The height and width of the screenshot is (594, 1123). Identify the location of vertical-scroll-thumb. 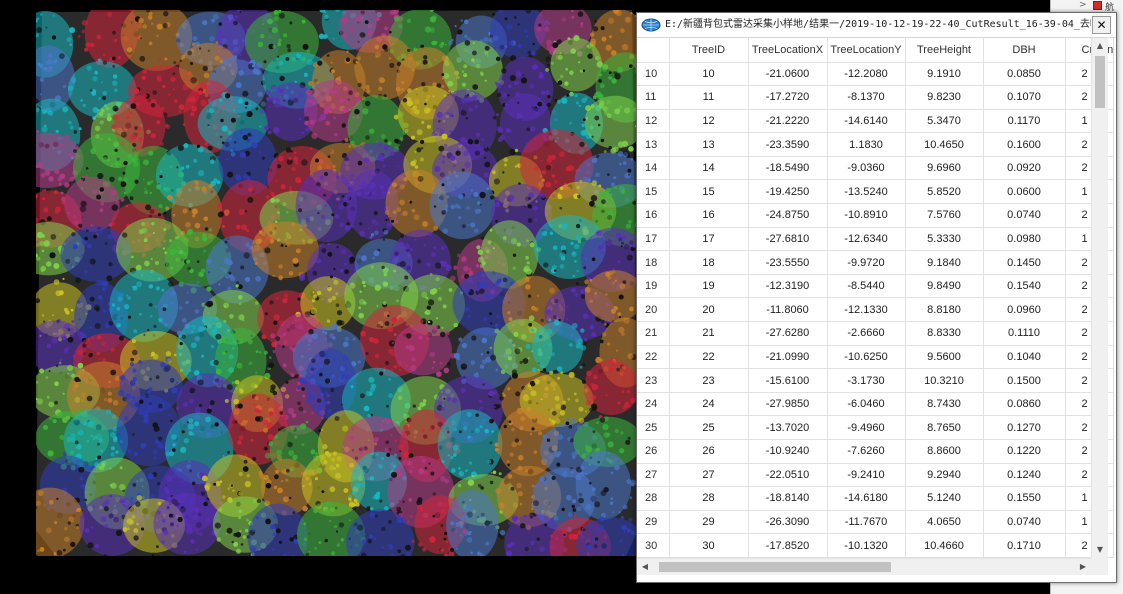
(1100, 82).